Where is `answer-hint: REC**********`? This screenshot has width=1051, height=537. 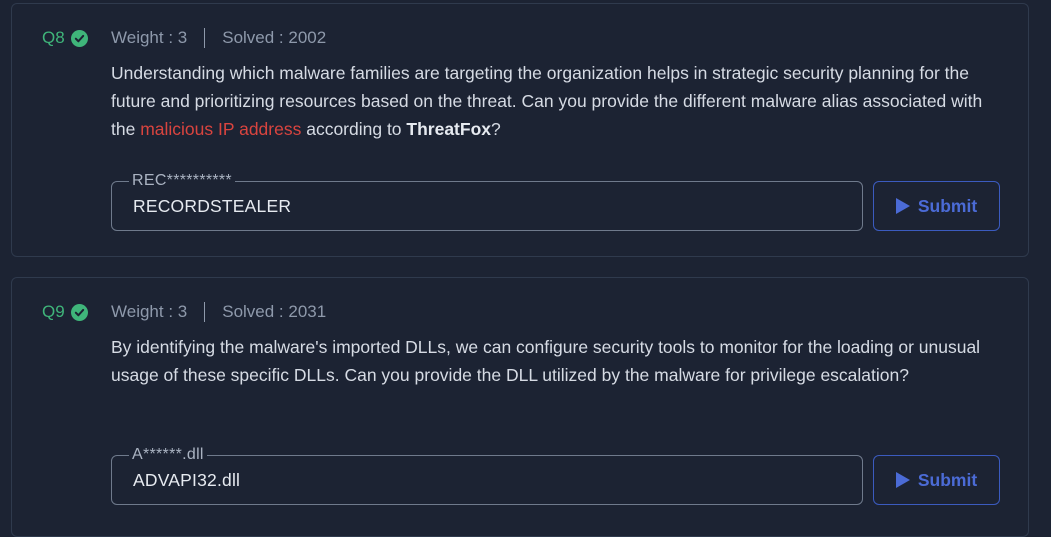 answer-hint: REC********** is located at coordinates (182, 181).